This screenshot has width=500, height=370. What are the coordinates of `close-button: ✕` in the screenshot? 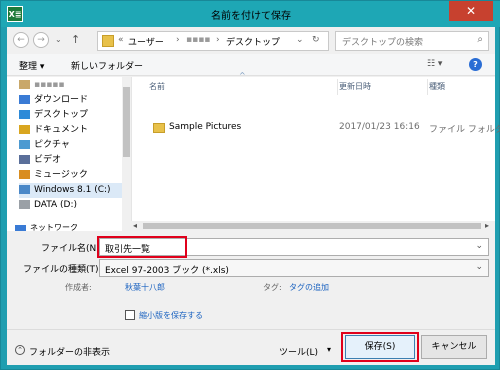 It's located at (471, 11).